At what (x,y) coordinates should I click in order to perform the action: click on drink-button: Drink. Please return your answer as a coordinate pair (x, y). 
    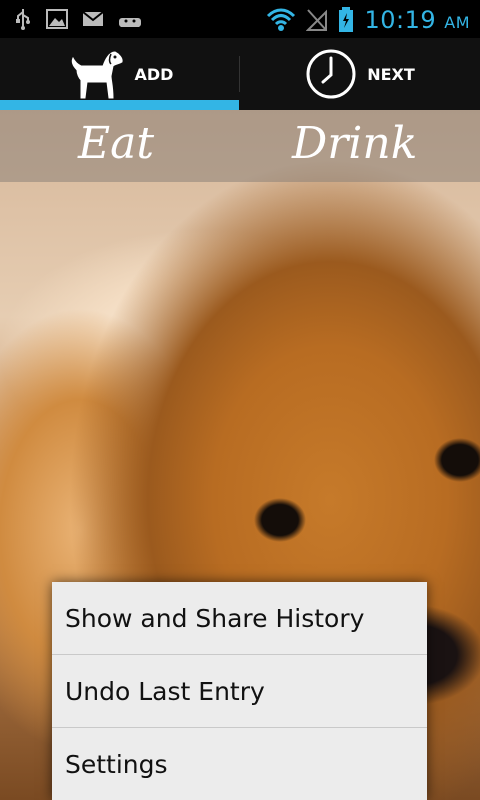
    Looking at the image, I should click on (354, 143).